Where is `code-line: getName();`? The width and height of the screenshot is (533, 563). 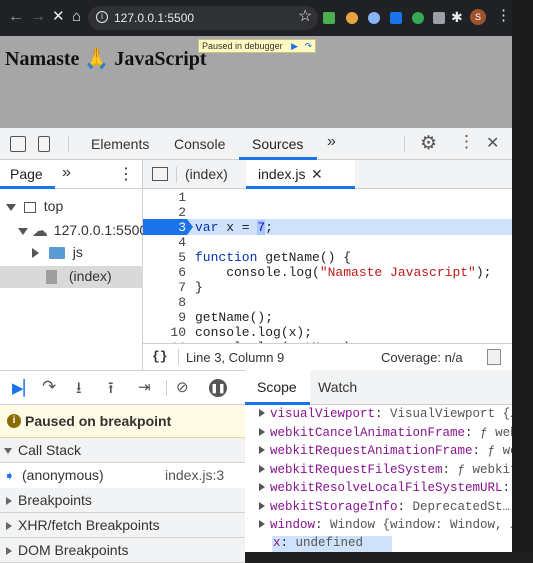 code-line: getName(); is located at coordinates (234, 317).